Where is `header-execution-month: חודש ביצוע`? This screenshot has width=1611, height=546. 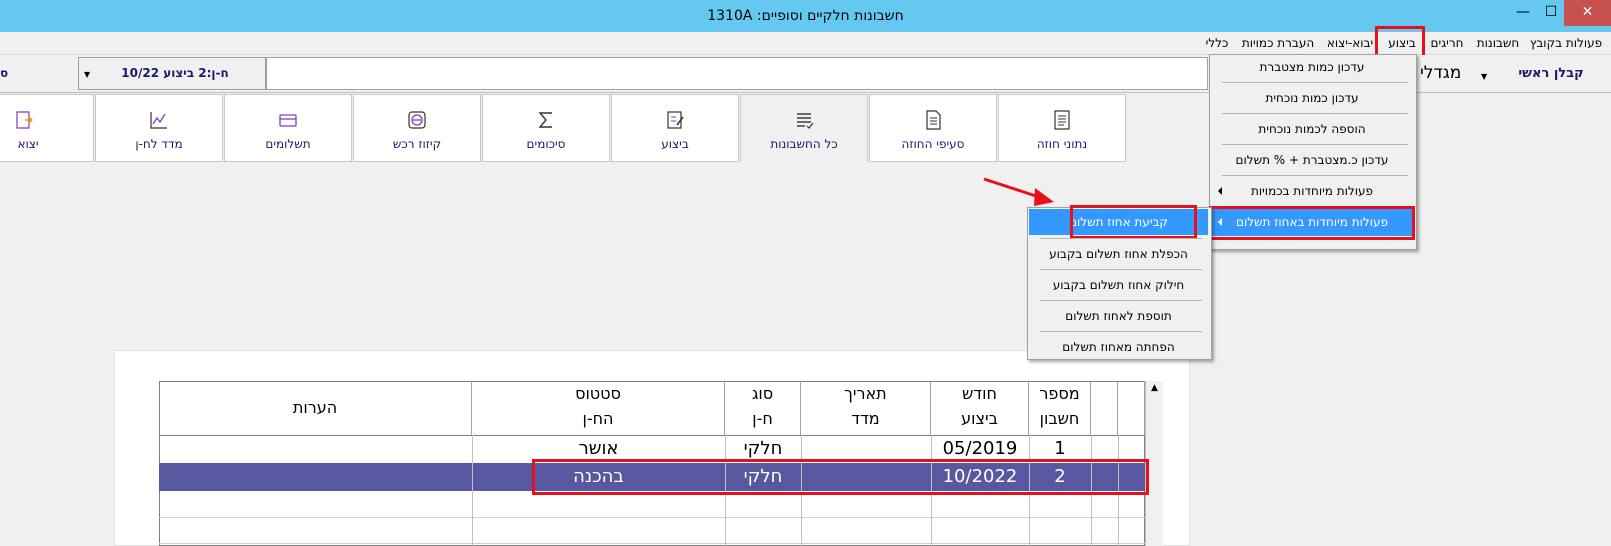 header-execution-month: חודש ביצוע is located at coordinates (980, 408).